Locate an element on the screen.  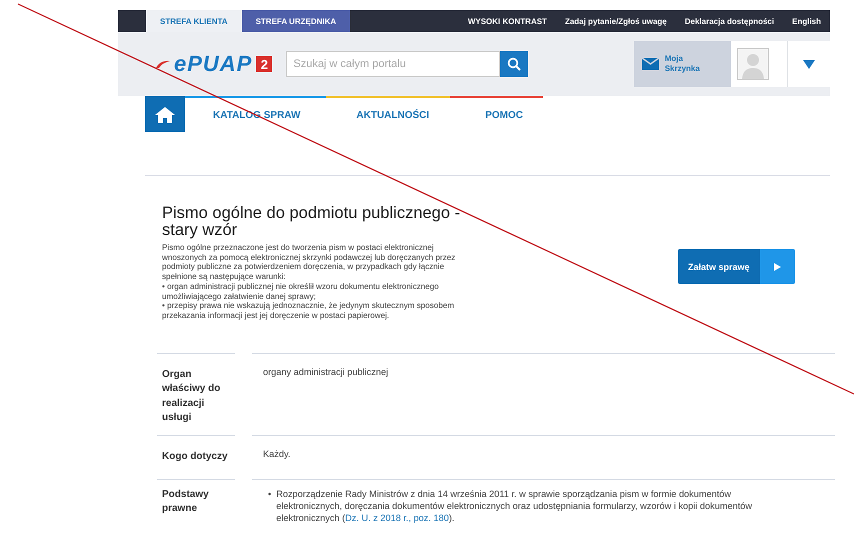
avatar-icon is located at coordinates (752, 64).